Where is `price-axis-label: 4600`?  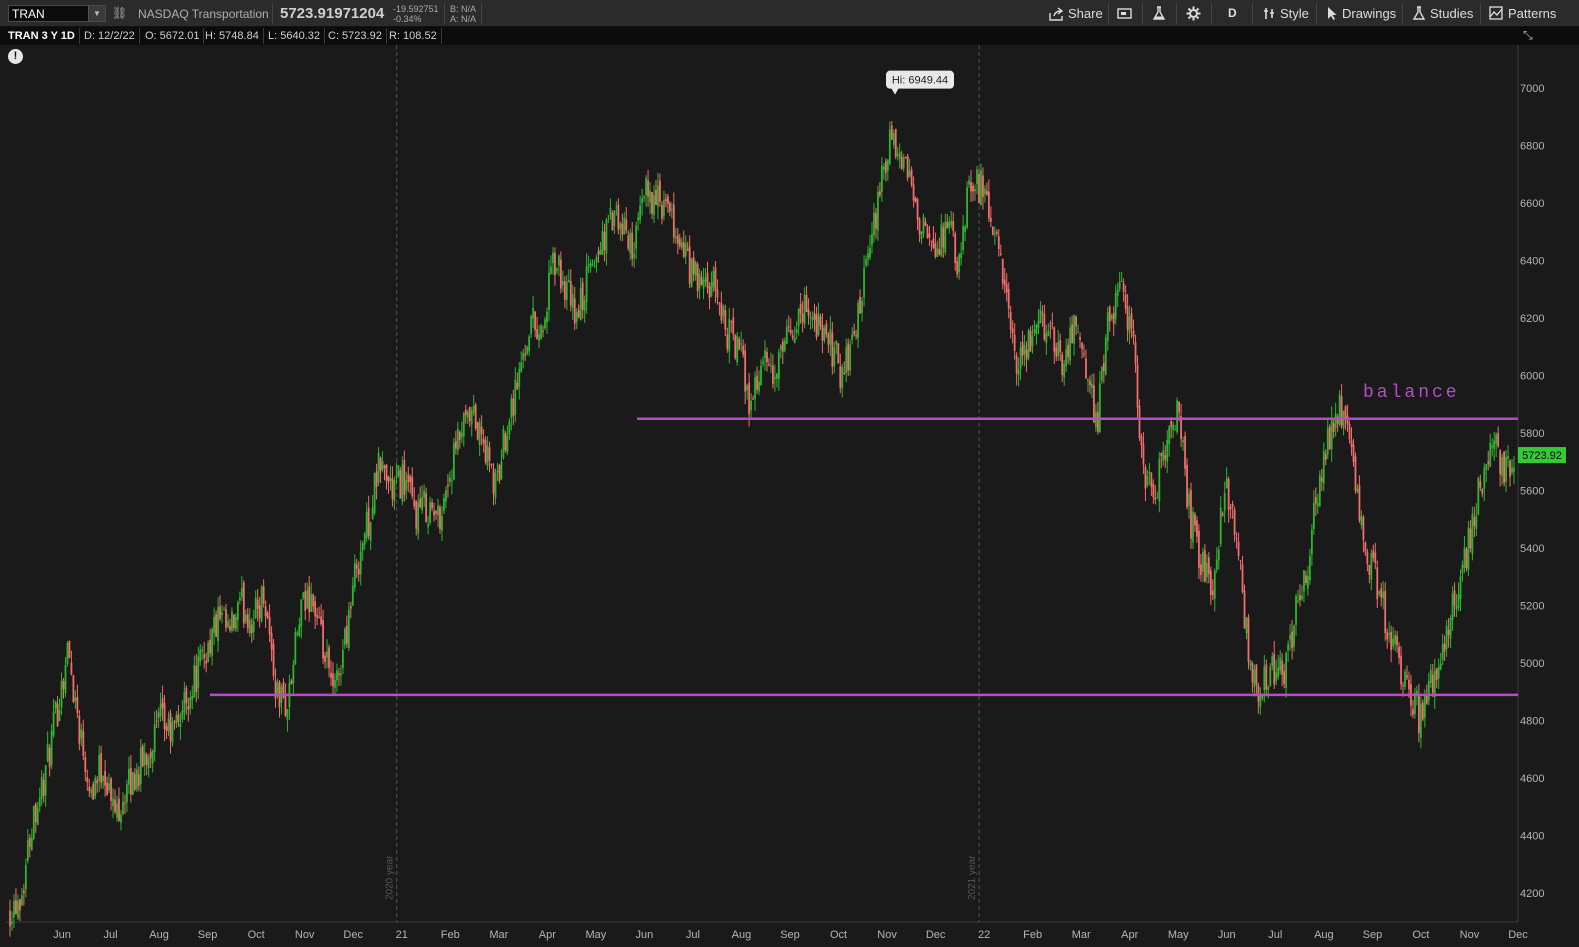 price-axis-label: 4600 is located at coordinates (1532, 779).